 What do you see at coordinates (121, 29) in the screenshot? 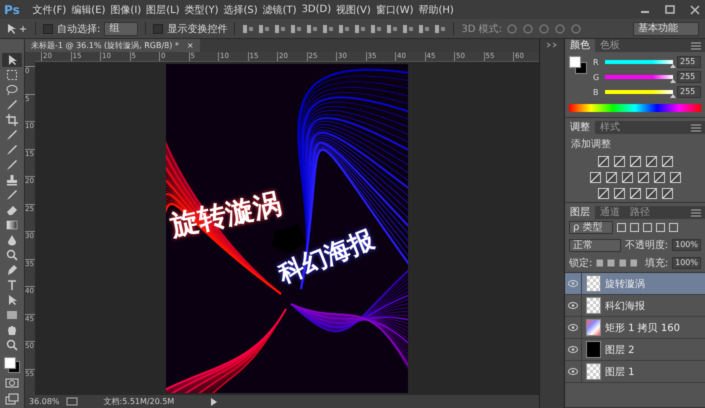
I see `auto-select-dropdown: 组` at bounding box center [121, 29].